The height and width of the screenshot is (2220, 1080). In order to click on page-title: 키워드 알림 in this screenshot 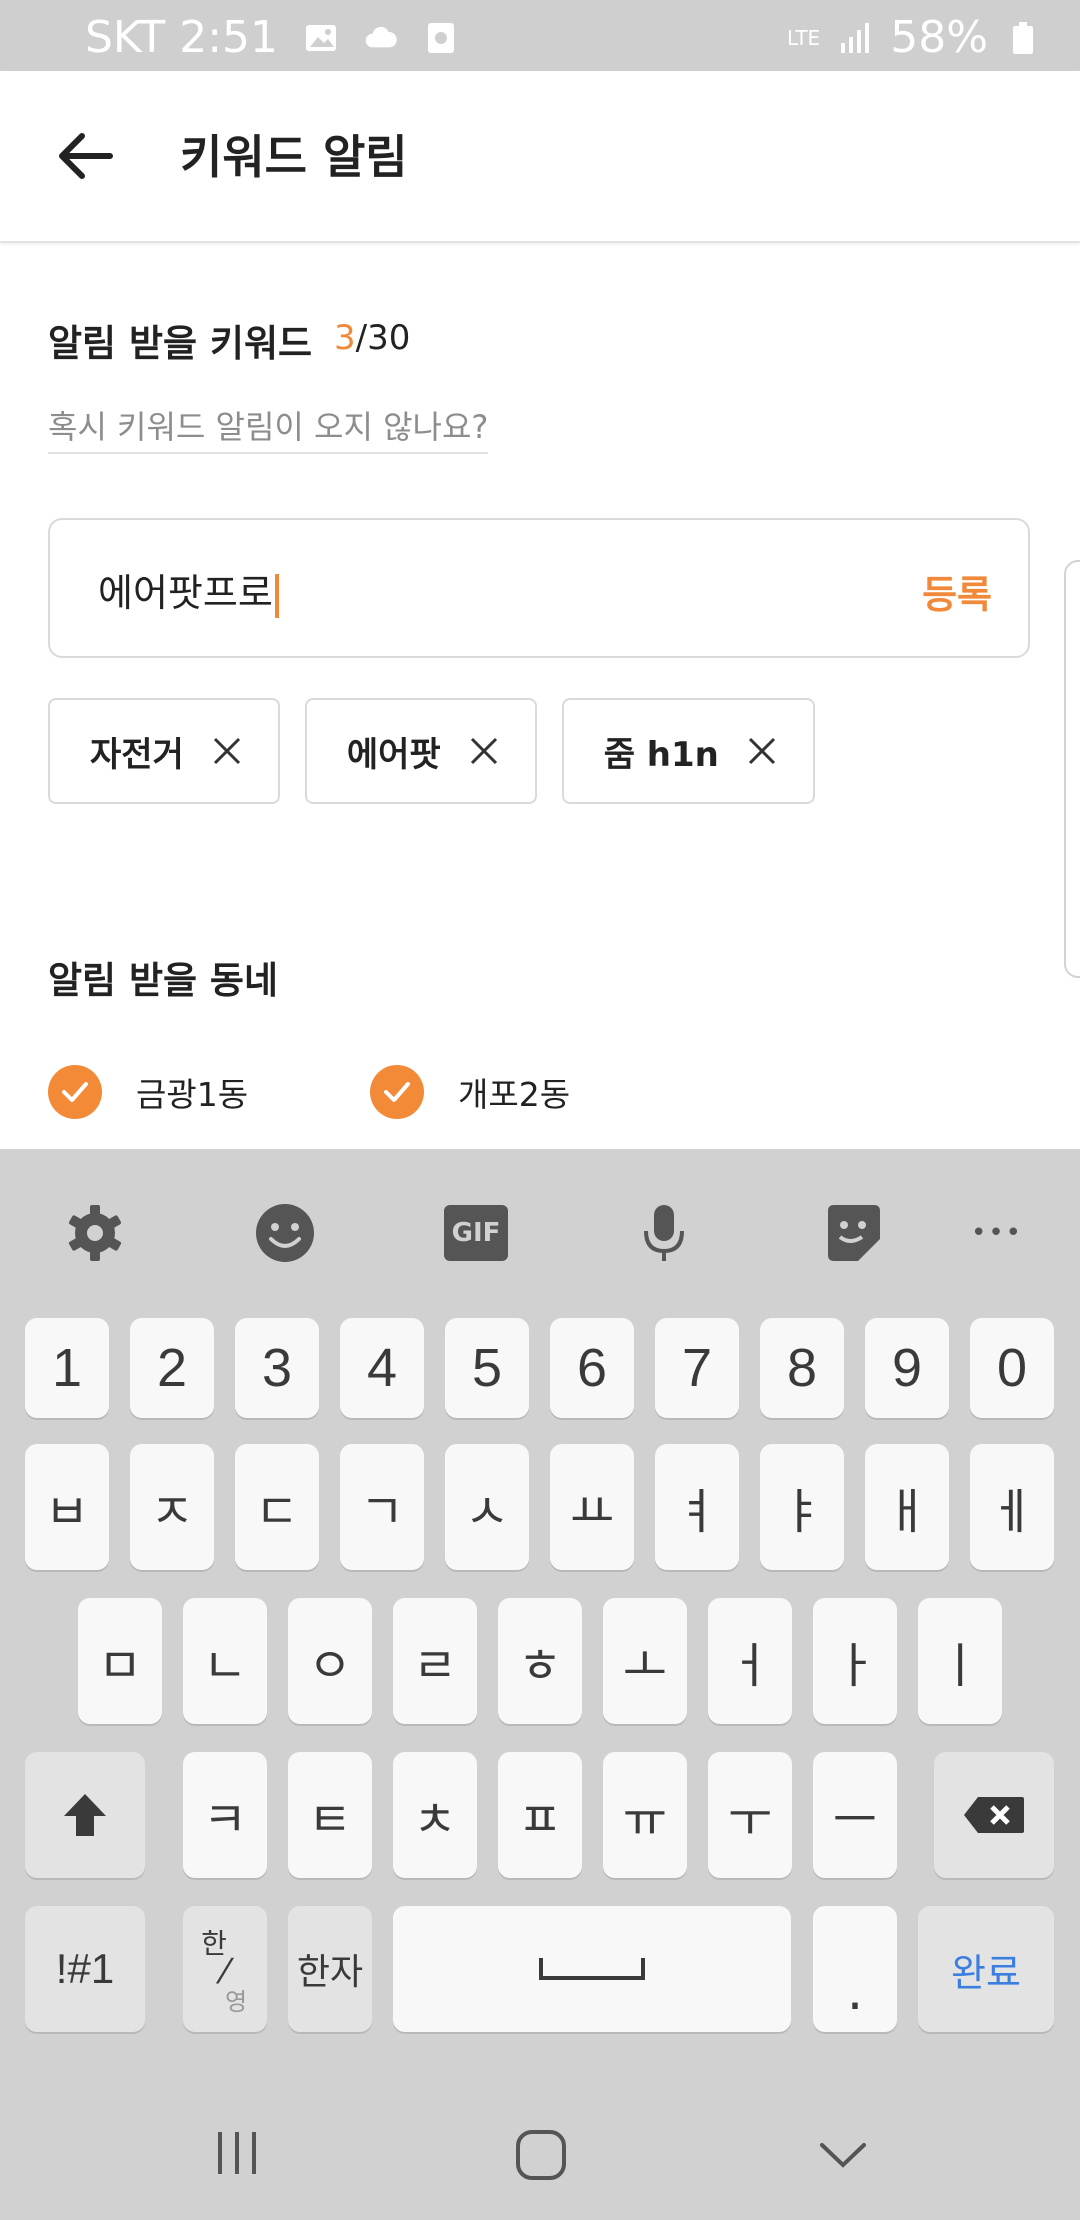, I will do `click(294, 157)`.